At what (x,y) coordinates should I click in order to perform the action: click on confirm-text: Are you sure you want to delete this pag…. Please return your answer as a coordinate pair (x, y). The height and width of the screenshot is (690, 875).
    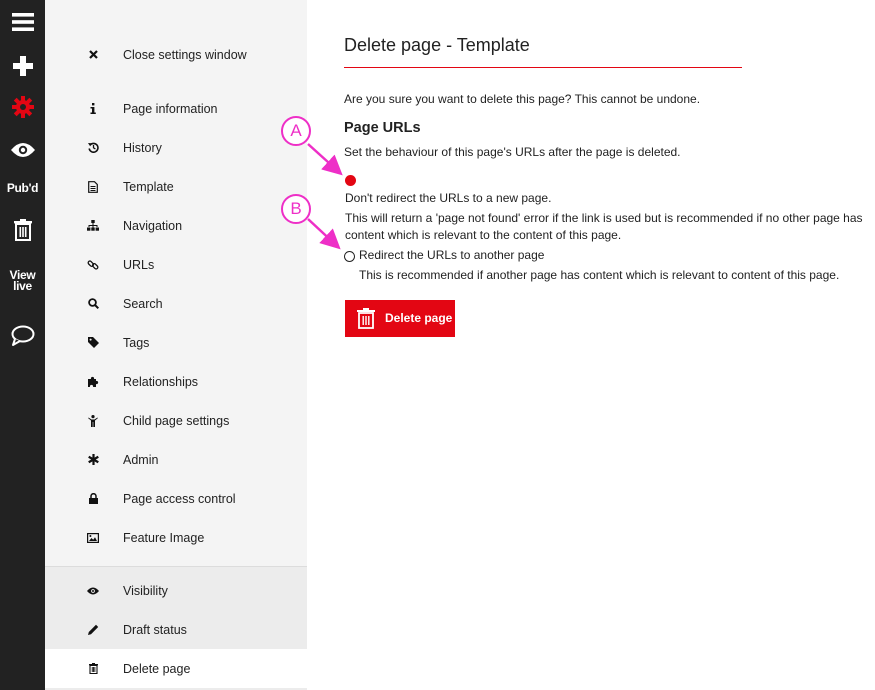
    Looking at the image, I should click on (522, 99).